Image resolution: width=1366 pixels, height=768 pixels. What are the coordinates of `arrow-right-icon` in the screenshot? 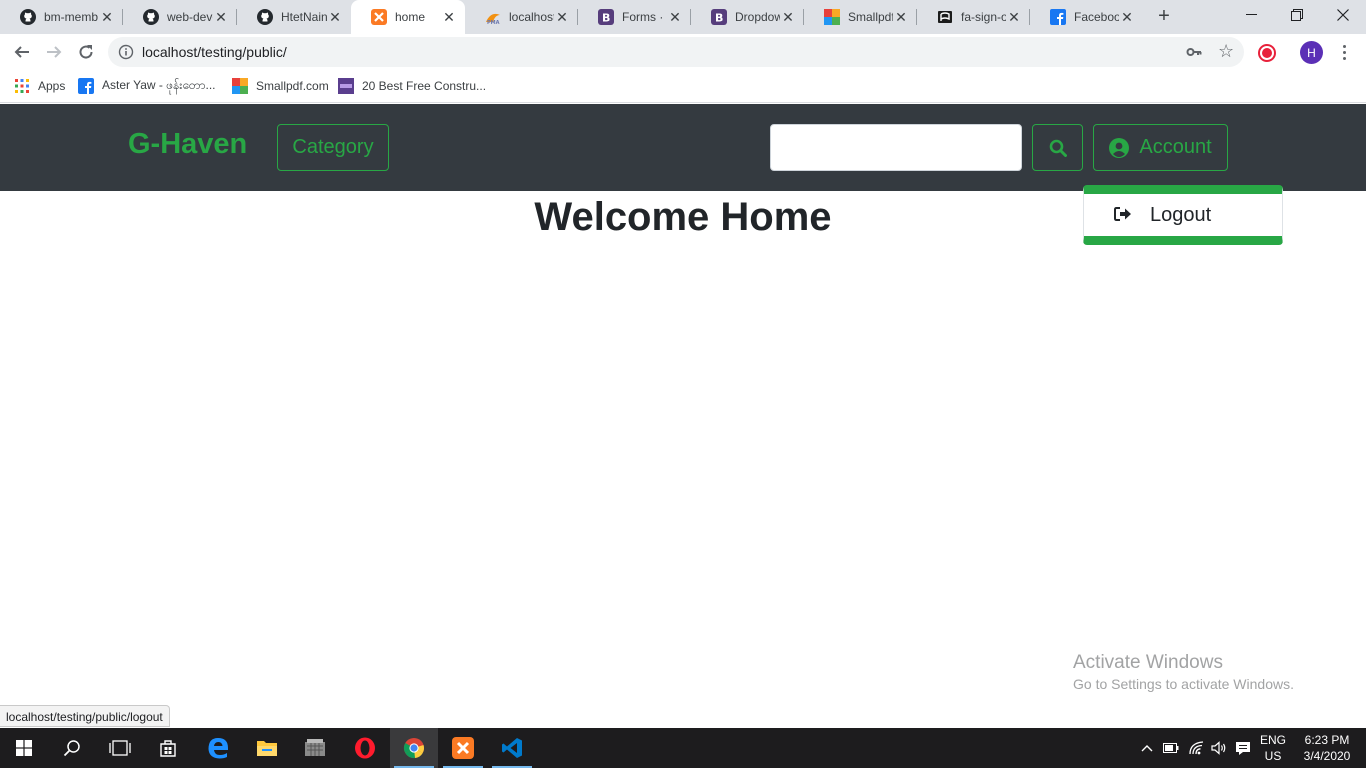 It's located at (54, 52).